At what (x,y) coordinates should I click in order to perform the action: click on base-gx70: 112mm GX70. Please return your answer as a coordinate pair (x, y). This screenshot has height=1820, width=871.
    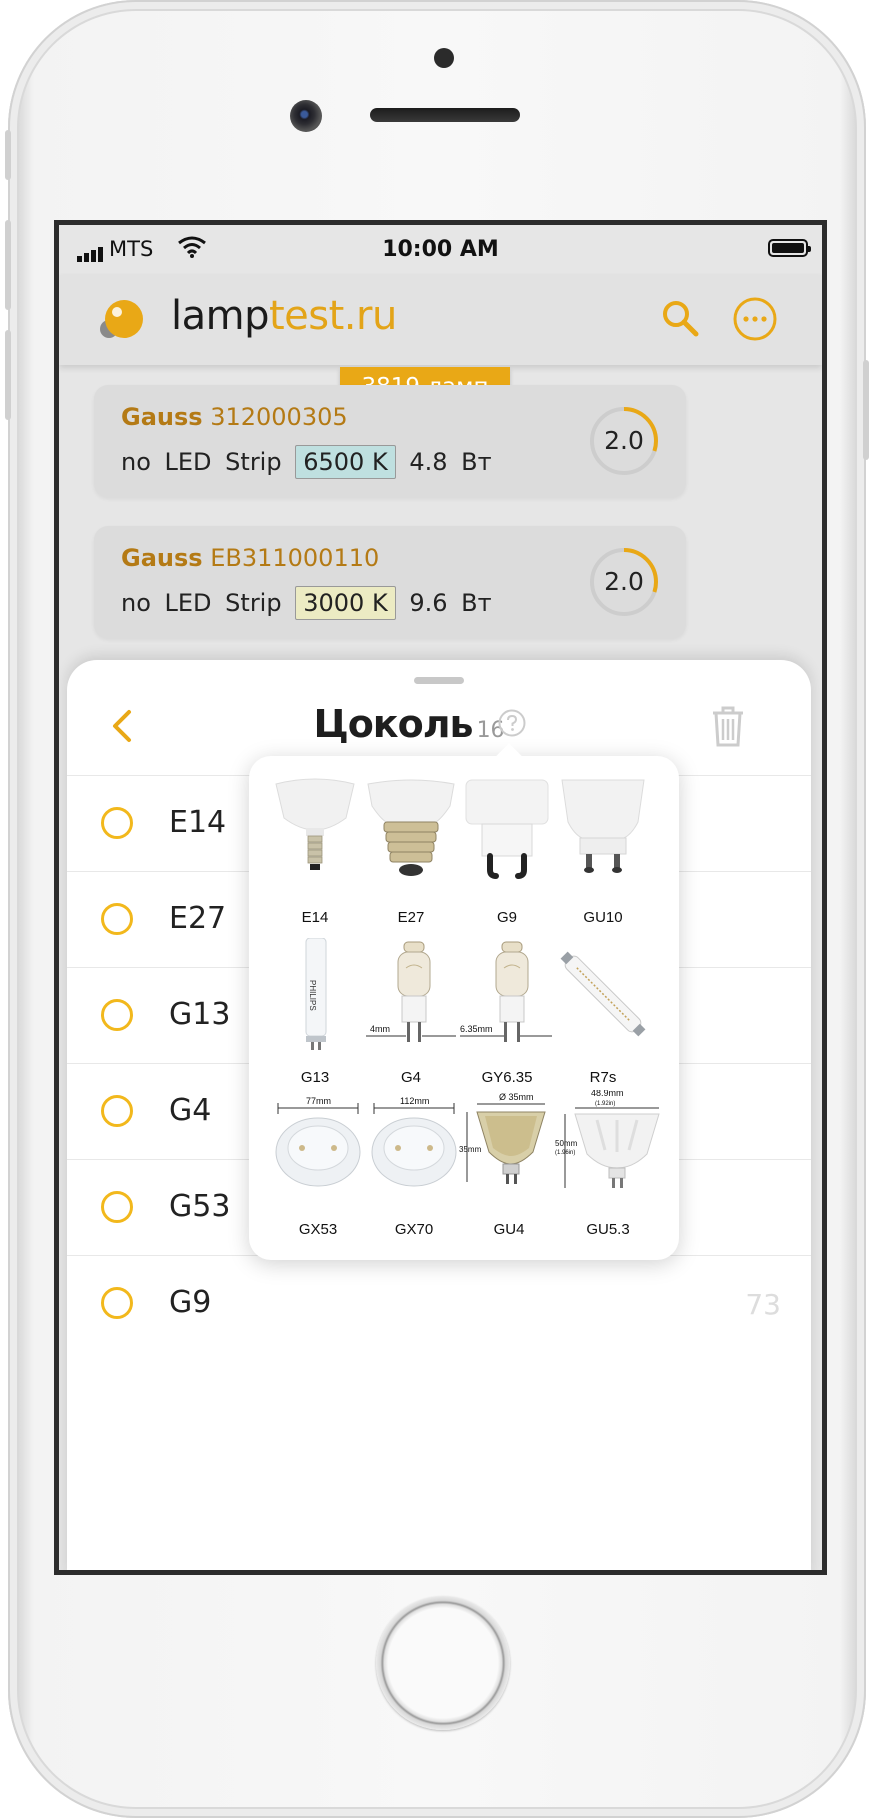
    Looking at the image, I should click on (414, 1165).